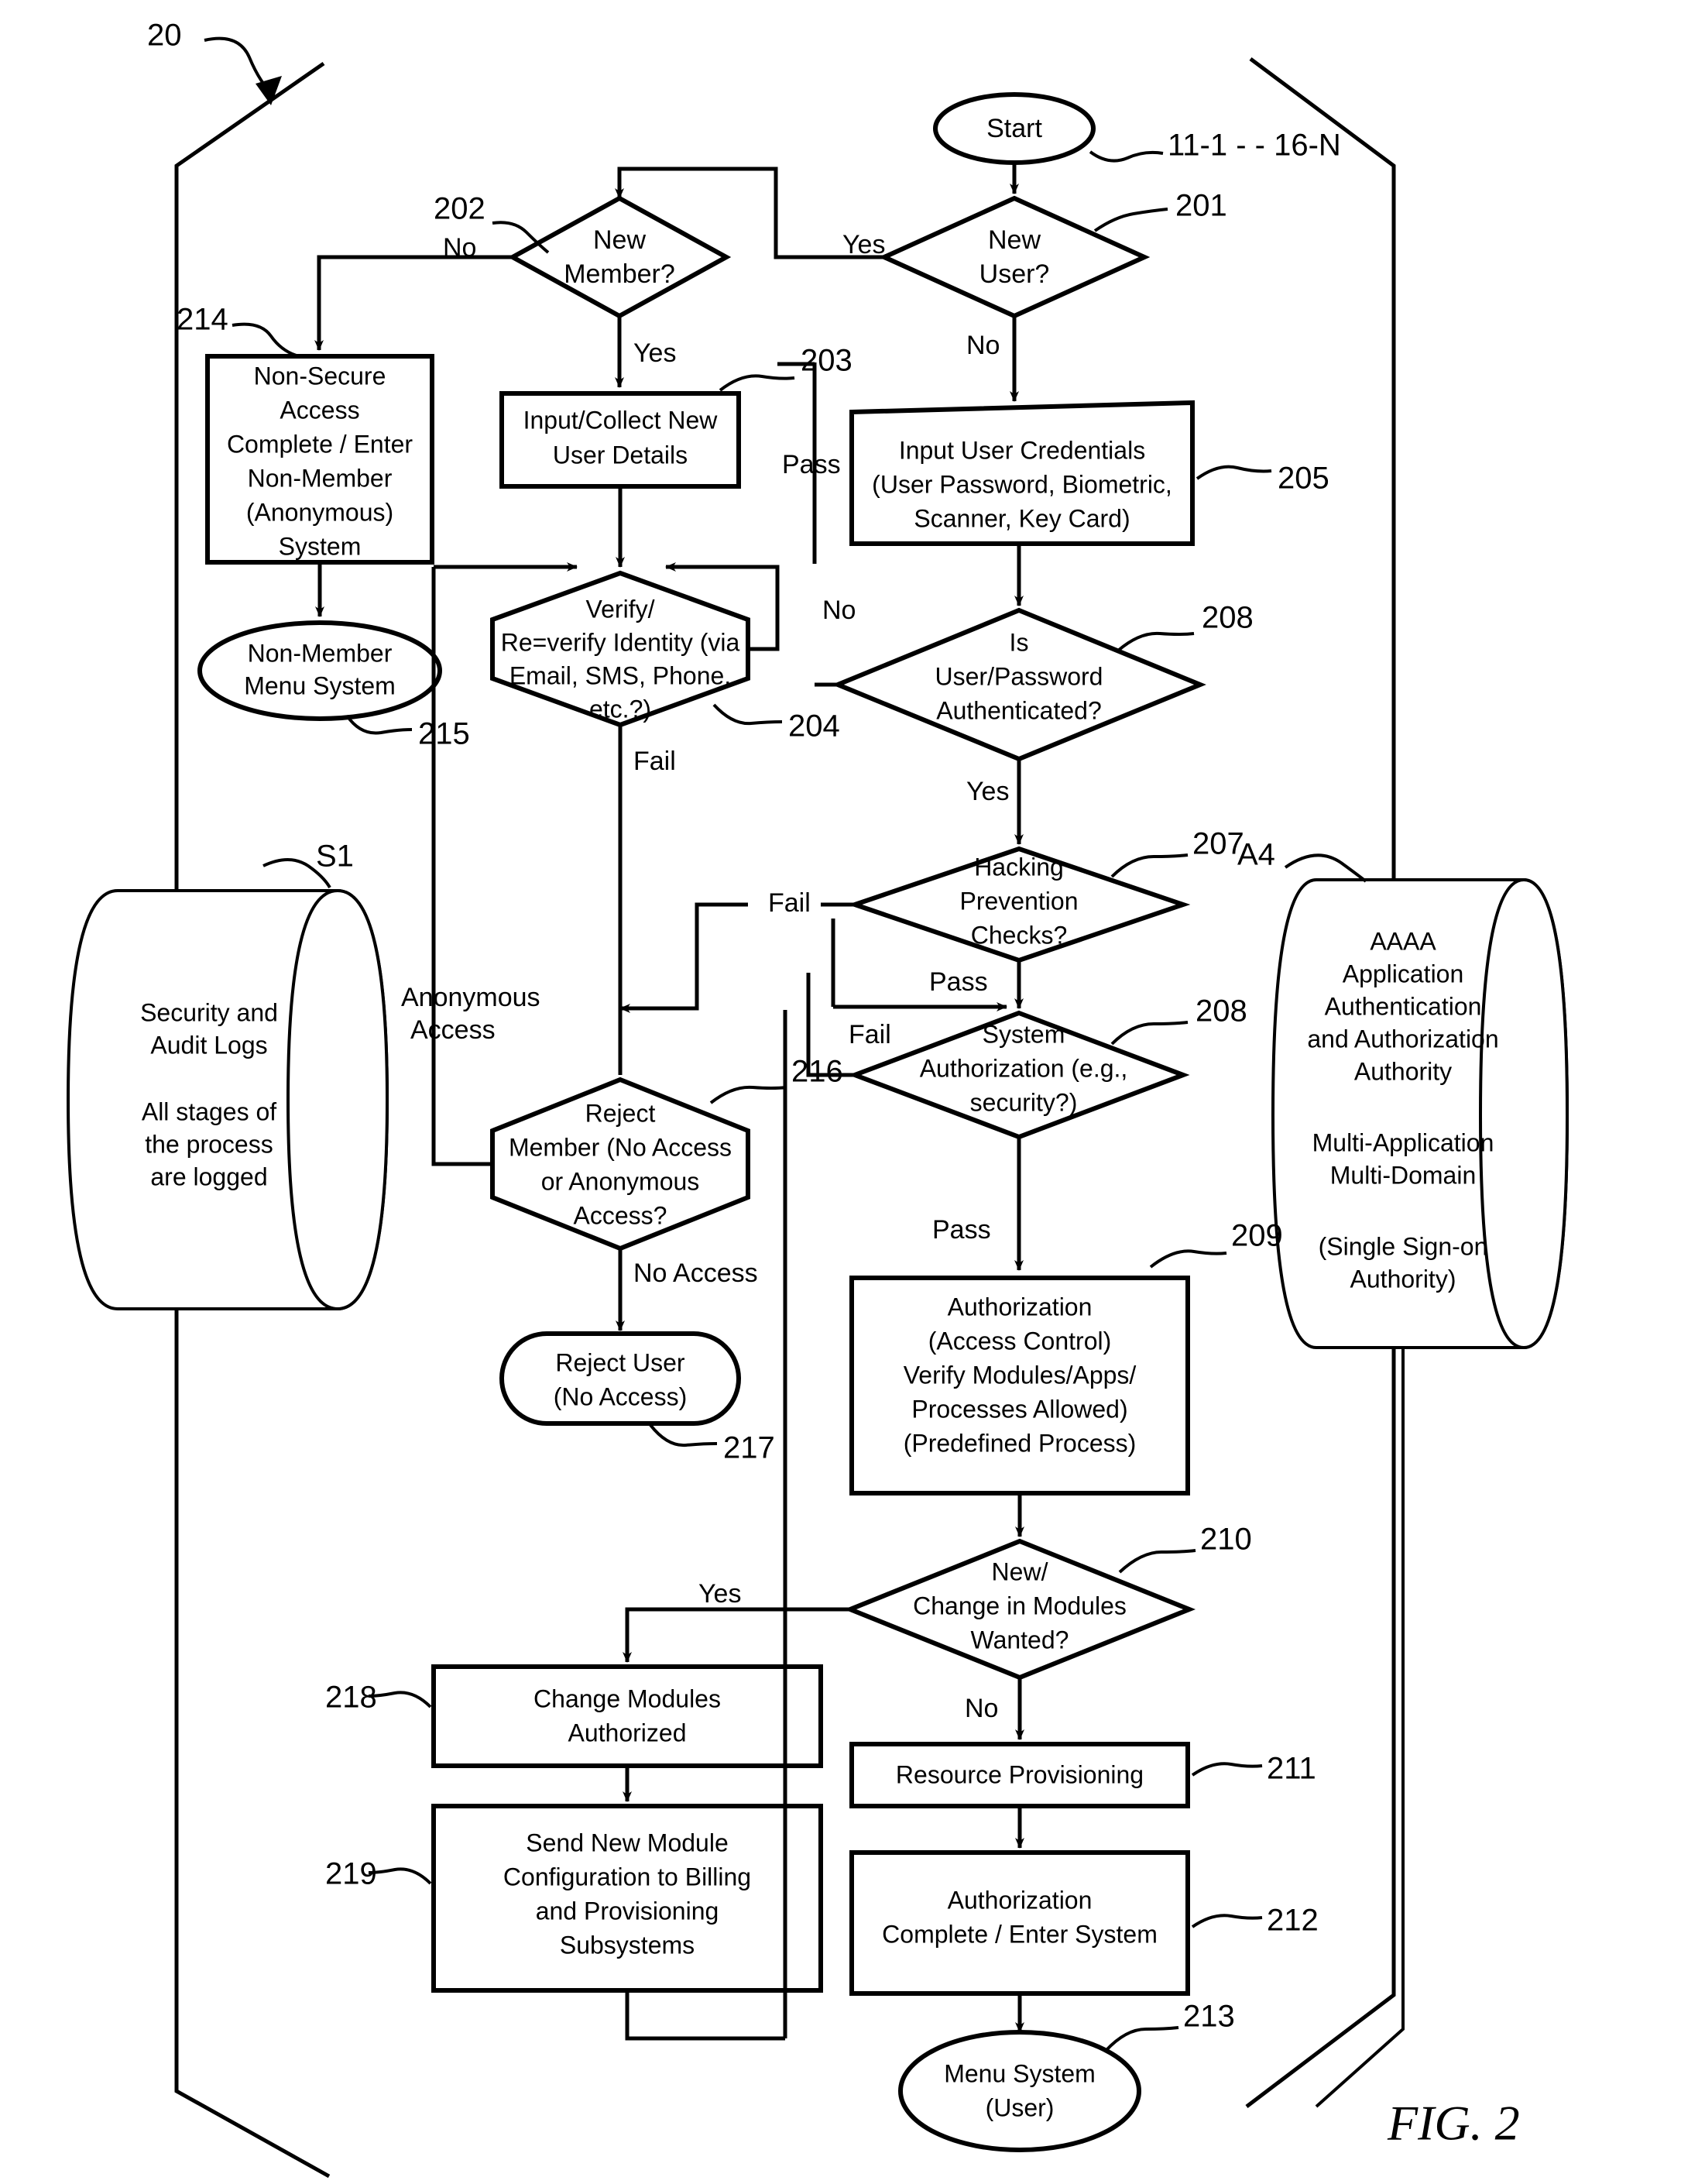 The image size is (1705, 2184). What do you see at coordinates (620, 609) in the screenshot?
I see `node-204-line1: Verify/` at bounding box center [620, 609].